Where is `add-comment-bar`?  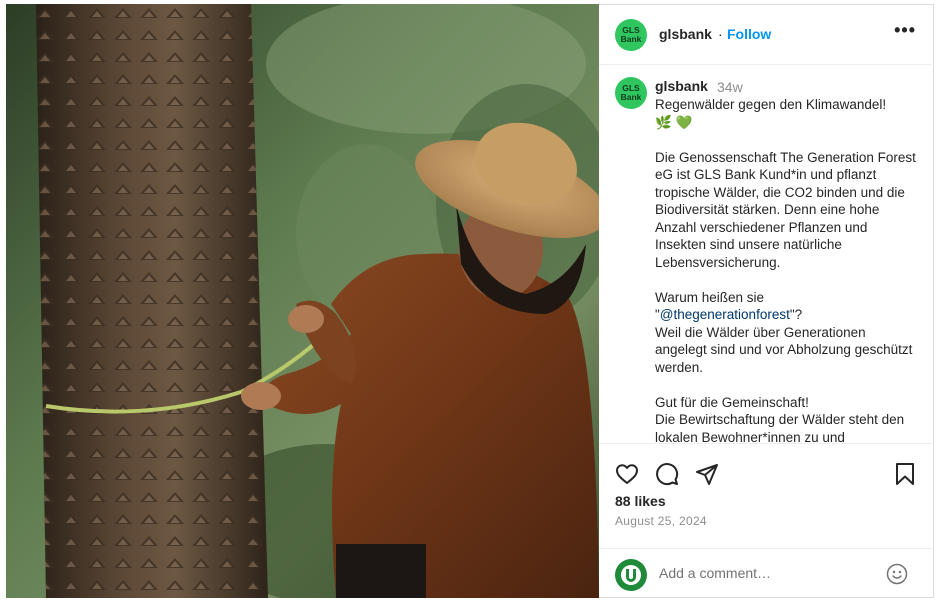 add-comment-bar is located at coordinates (766, 574).